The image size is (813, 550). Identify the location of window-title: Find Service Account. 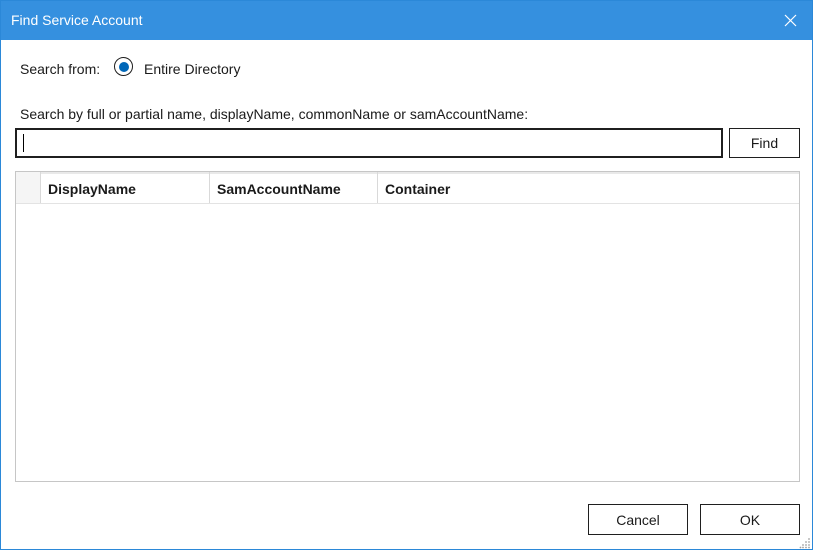
(77, 20).